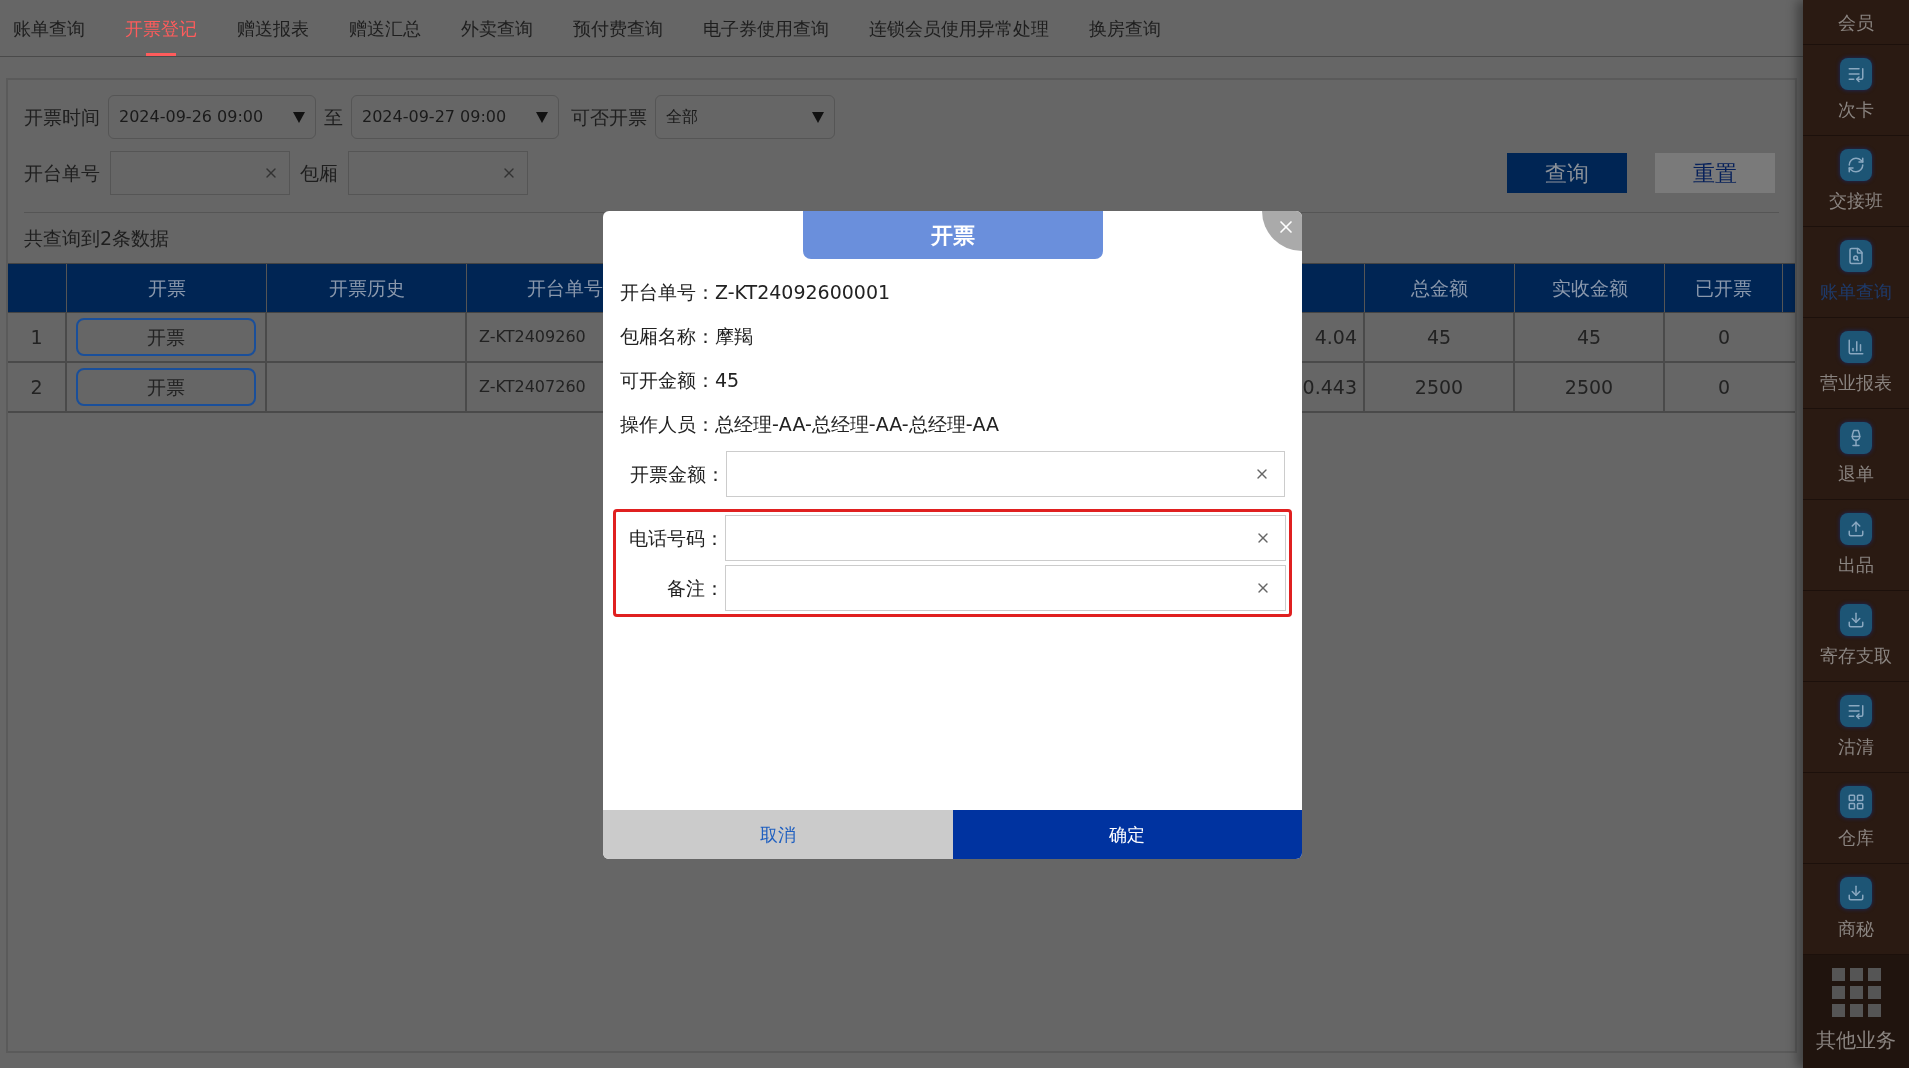 The height and width of the screenshot is (1068, 1909). I want to click on table-cell: 1, so click(37, 337).